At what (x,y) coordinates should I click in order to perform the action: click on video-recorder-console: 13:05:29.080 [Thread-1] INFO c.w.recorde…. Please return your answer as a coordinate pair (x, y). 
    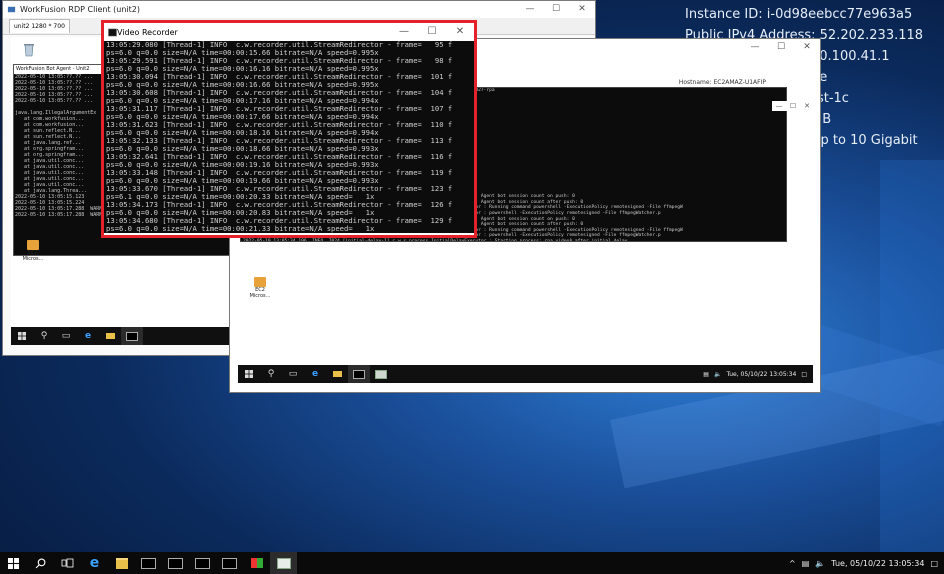
    Looking at the image, I should click on (289, 137).